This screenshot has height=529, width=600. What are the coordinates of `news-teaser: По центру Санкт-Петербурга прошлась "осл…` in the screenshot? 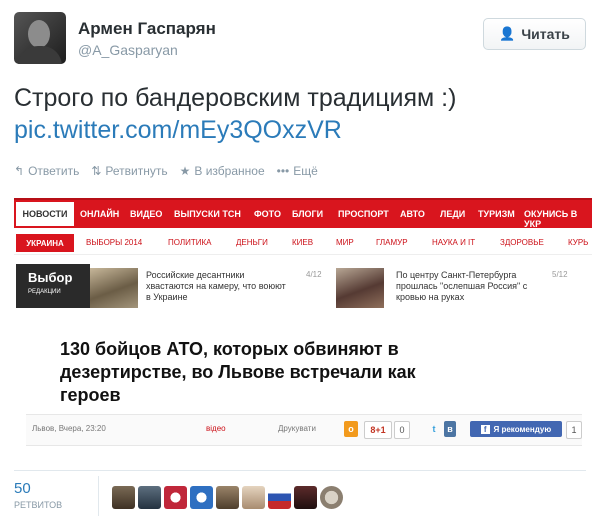 It's located at (471, 286).